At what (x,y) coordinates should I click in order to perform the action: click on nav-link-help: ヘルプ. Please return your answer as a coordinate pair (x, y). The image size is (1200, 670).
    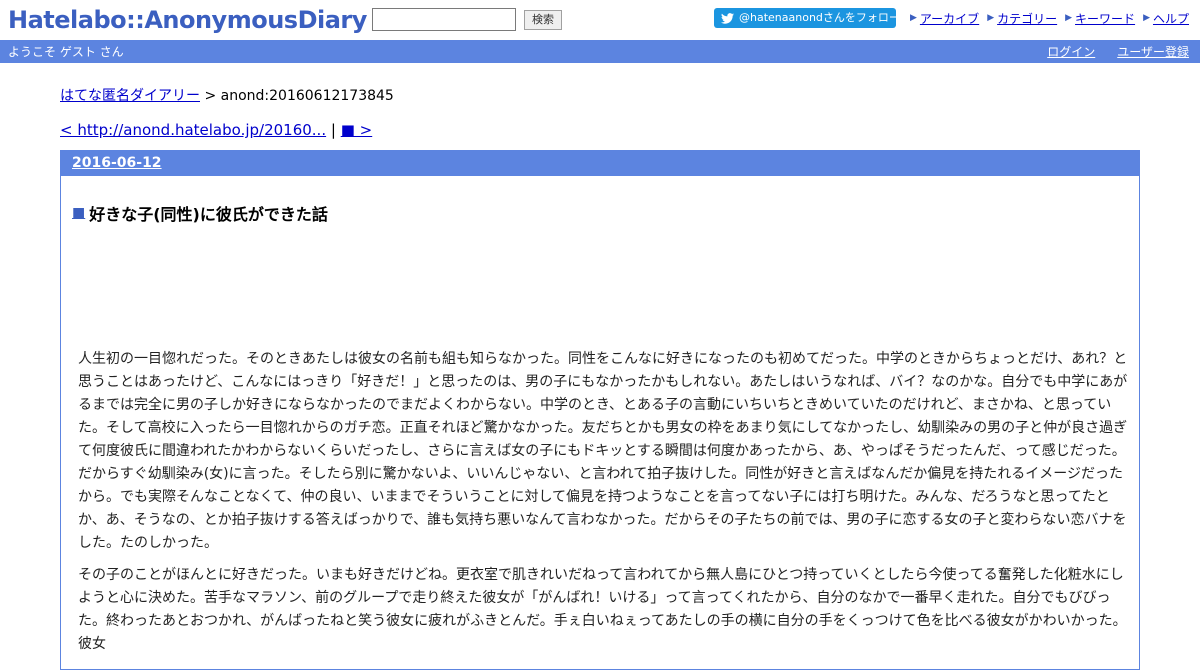
    Looking at the image, I should click on (1171, 18).